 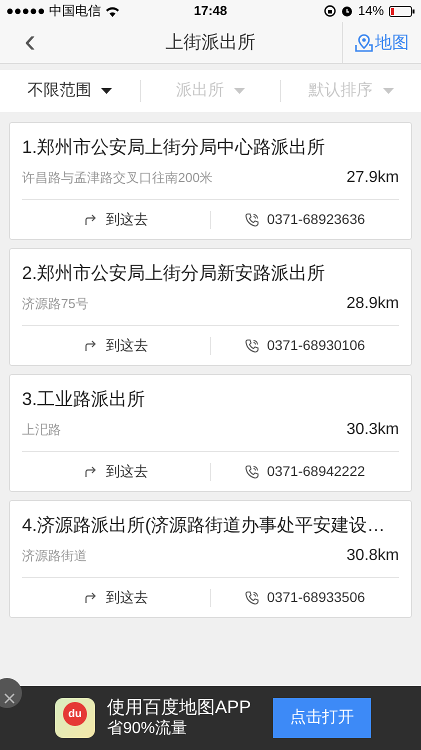 I want to click on back-button: ‹, so click(x=30, y=42).